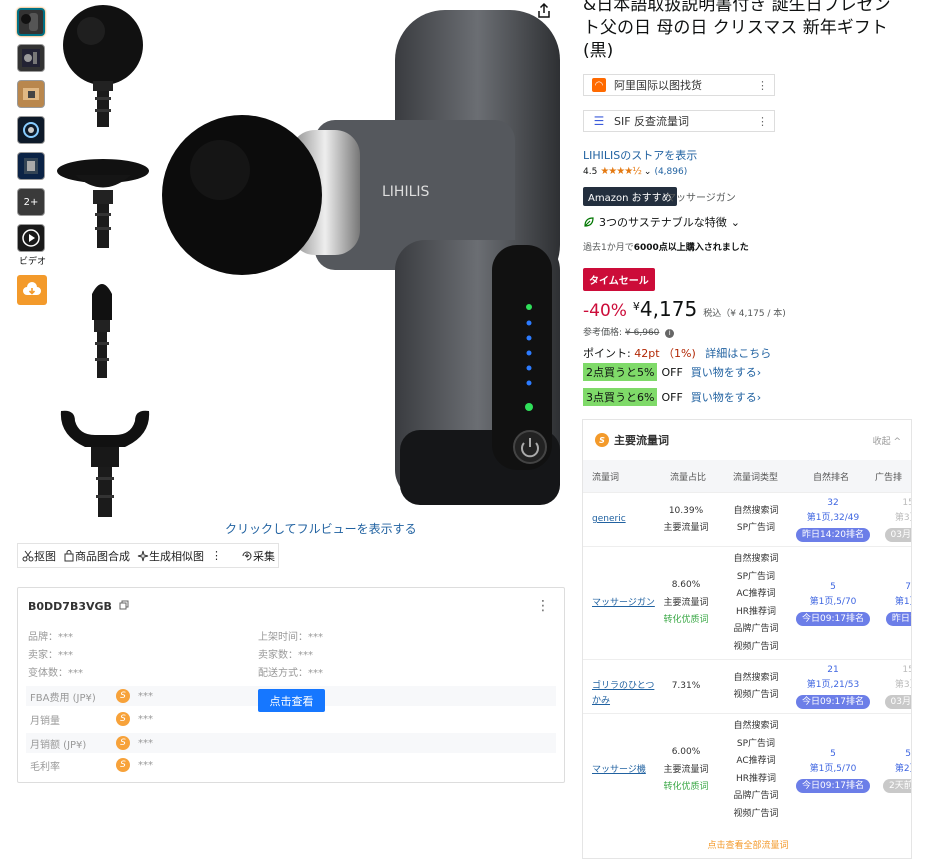 The image size is (929, 859). What do you see at coordinates (91, 765) in the screenshot?
I see `gross-margin-row: 毛利率 S ***` at bounding box center [91, 765].